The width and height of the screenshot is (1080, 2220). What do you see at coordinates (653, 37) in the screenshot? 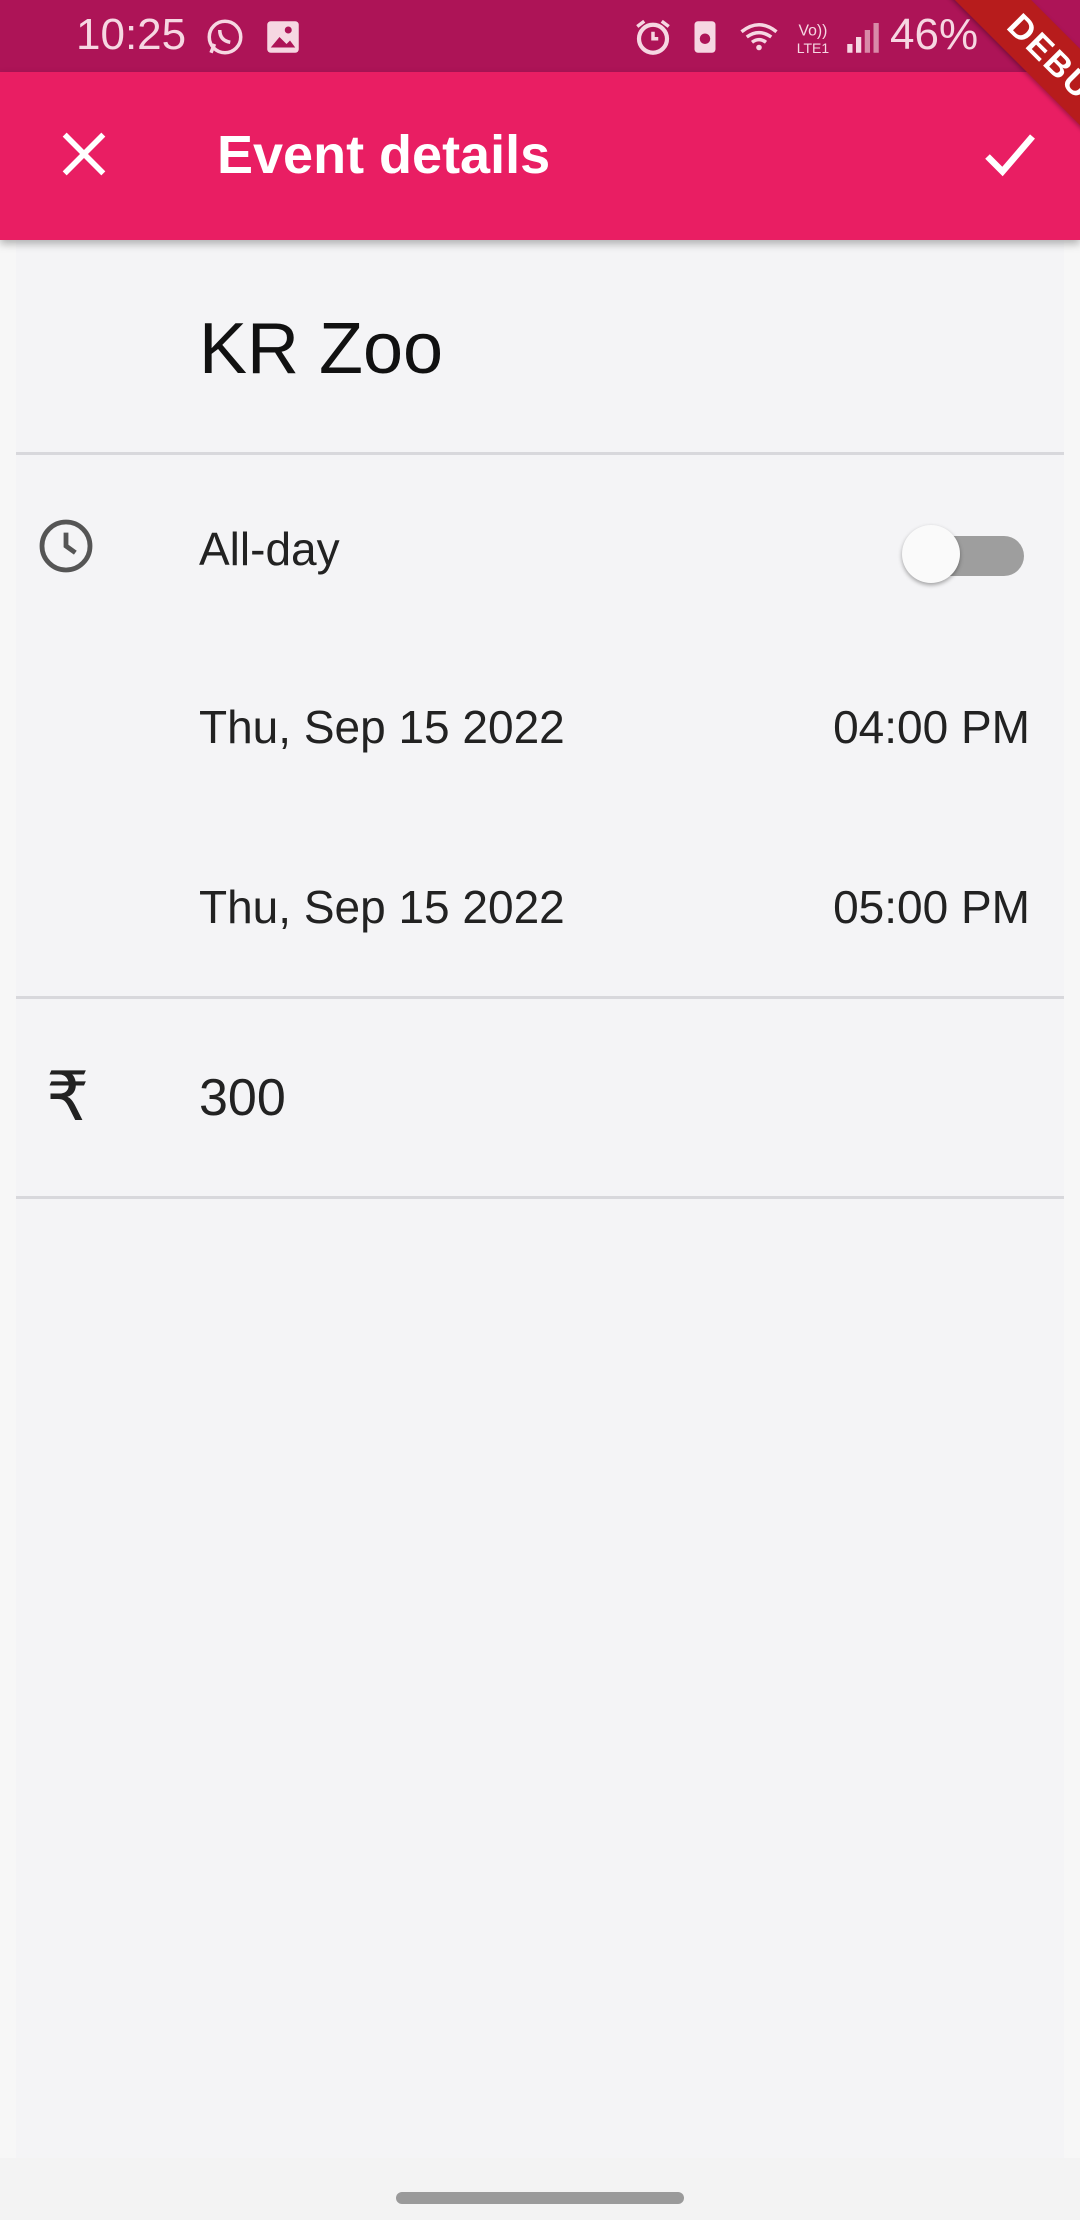
I see `alarm-icon` at bounding box center [653, 37].